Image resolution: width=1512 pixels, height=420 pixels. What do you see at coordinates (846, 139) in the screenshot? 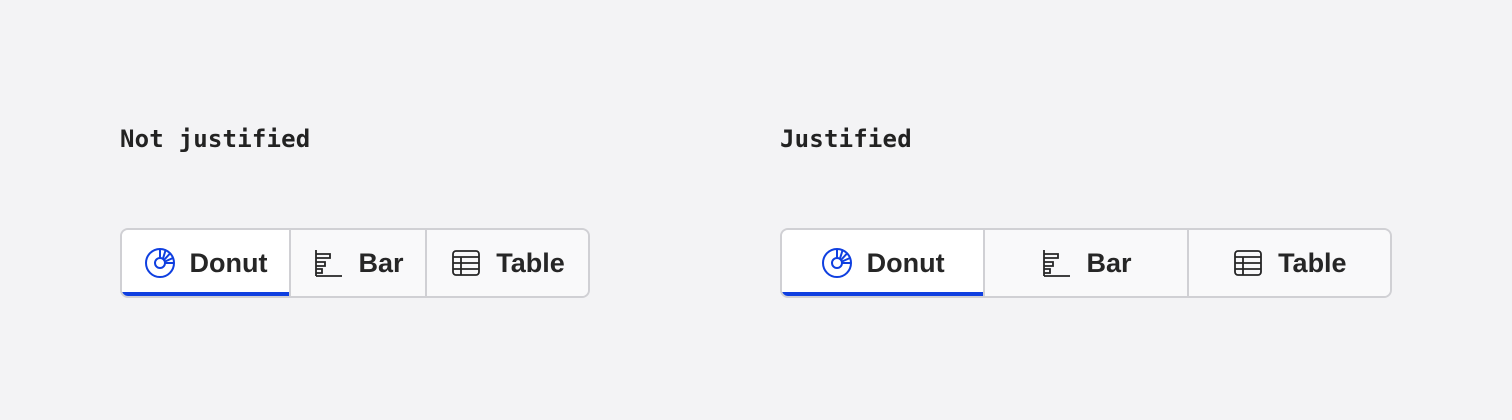
I see `section-heading: Justified` at bounding box center [846, 139].